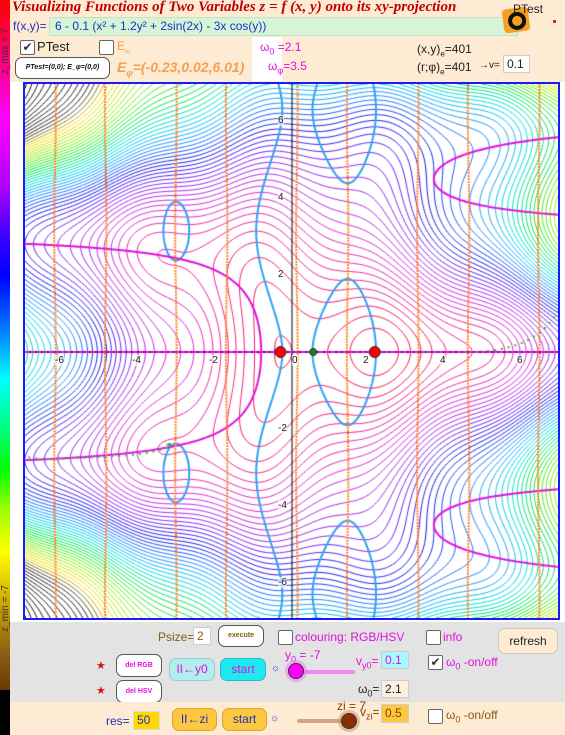  I want to click on y-tick-label: 6, so click(281, 120).